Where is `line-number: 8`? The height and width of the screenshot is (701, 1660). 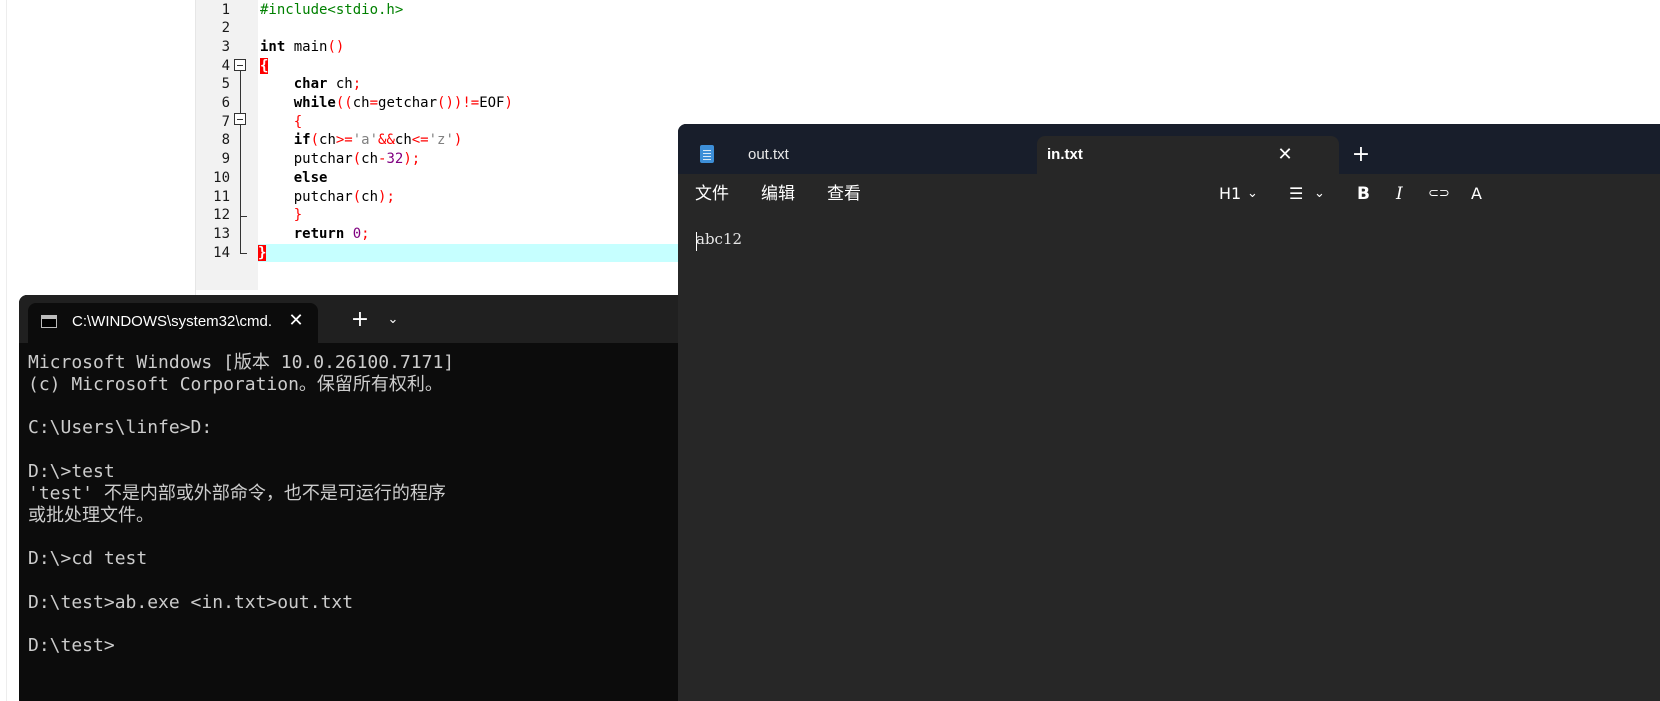
line-number: 8 is located at coordinates (225, 140).